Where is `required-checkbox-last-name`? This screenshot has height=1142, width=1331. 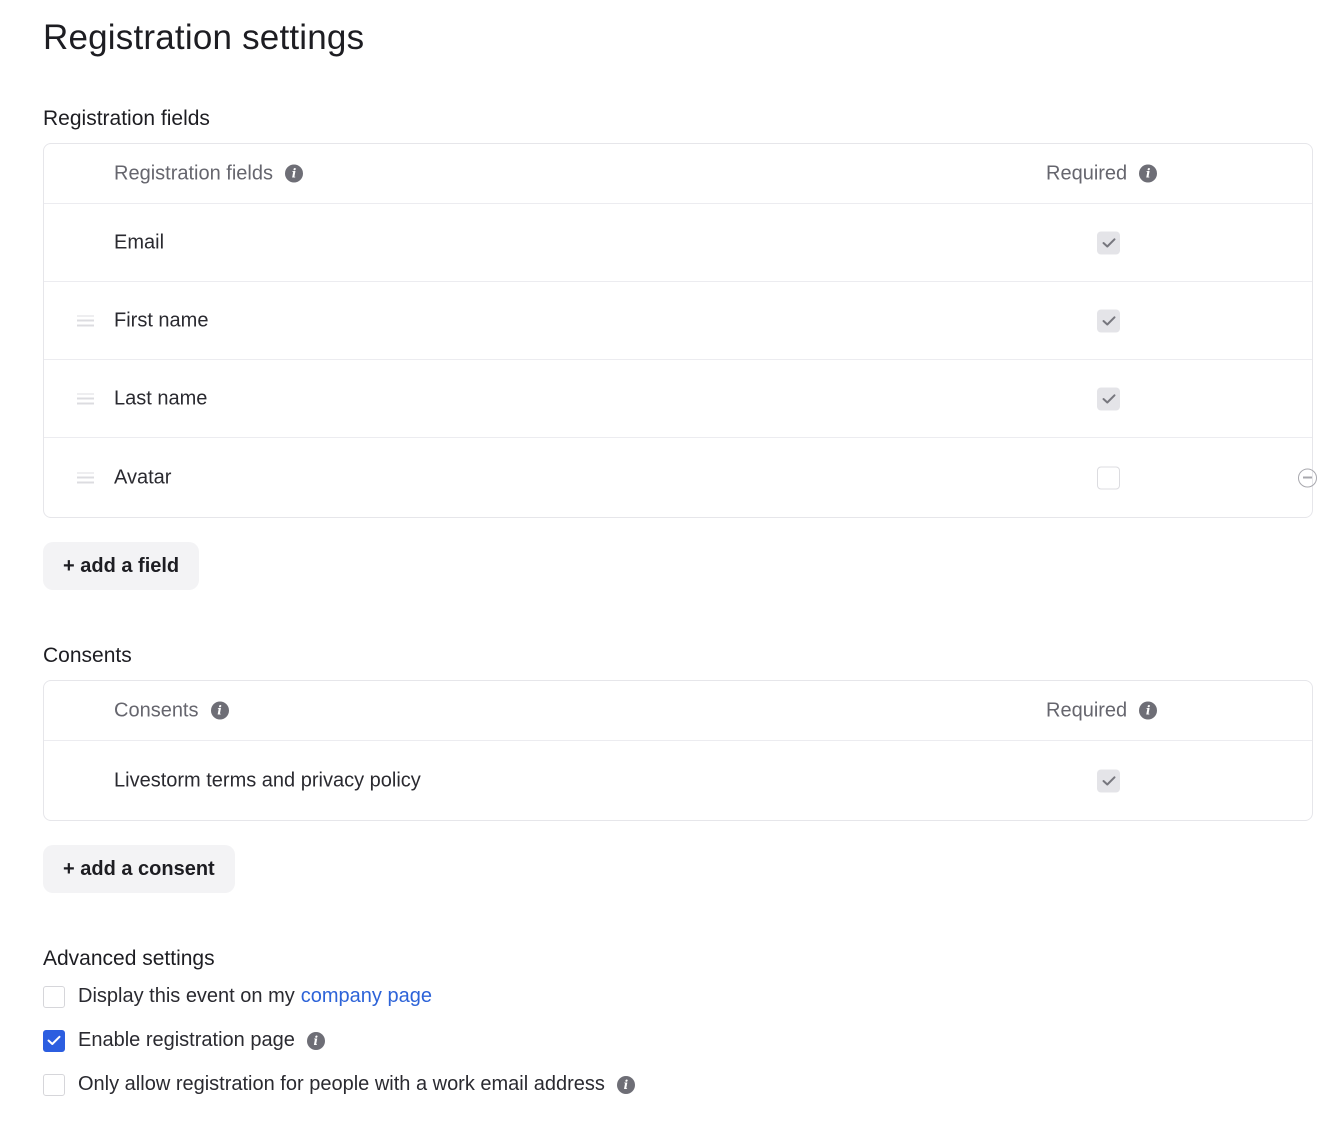
required-checkbox-last-name is located at coordinates (1108, 398).